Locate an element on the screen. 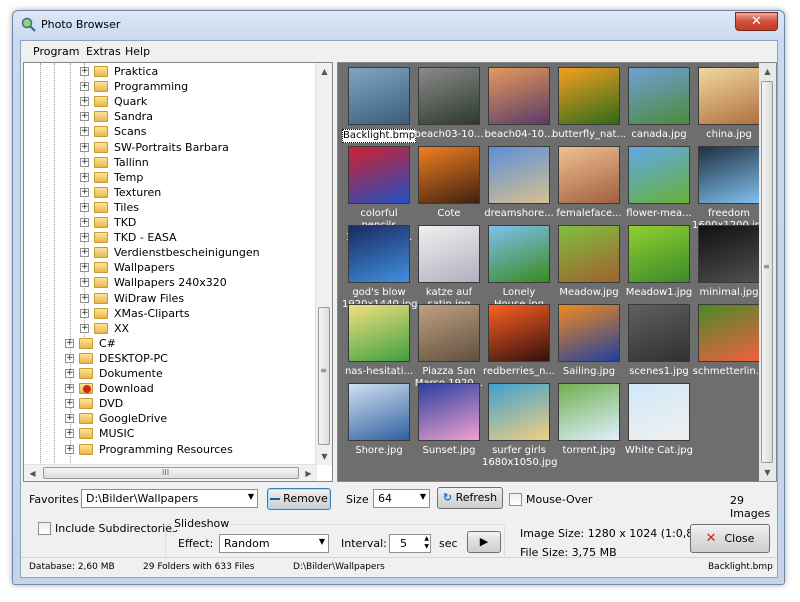  tree-horizontal-scrollbar: ◀ III ▶ is located at coordinates (170, 472).